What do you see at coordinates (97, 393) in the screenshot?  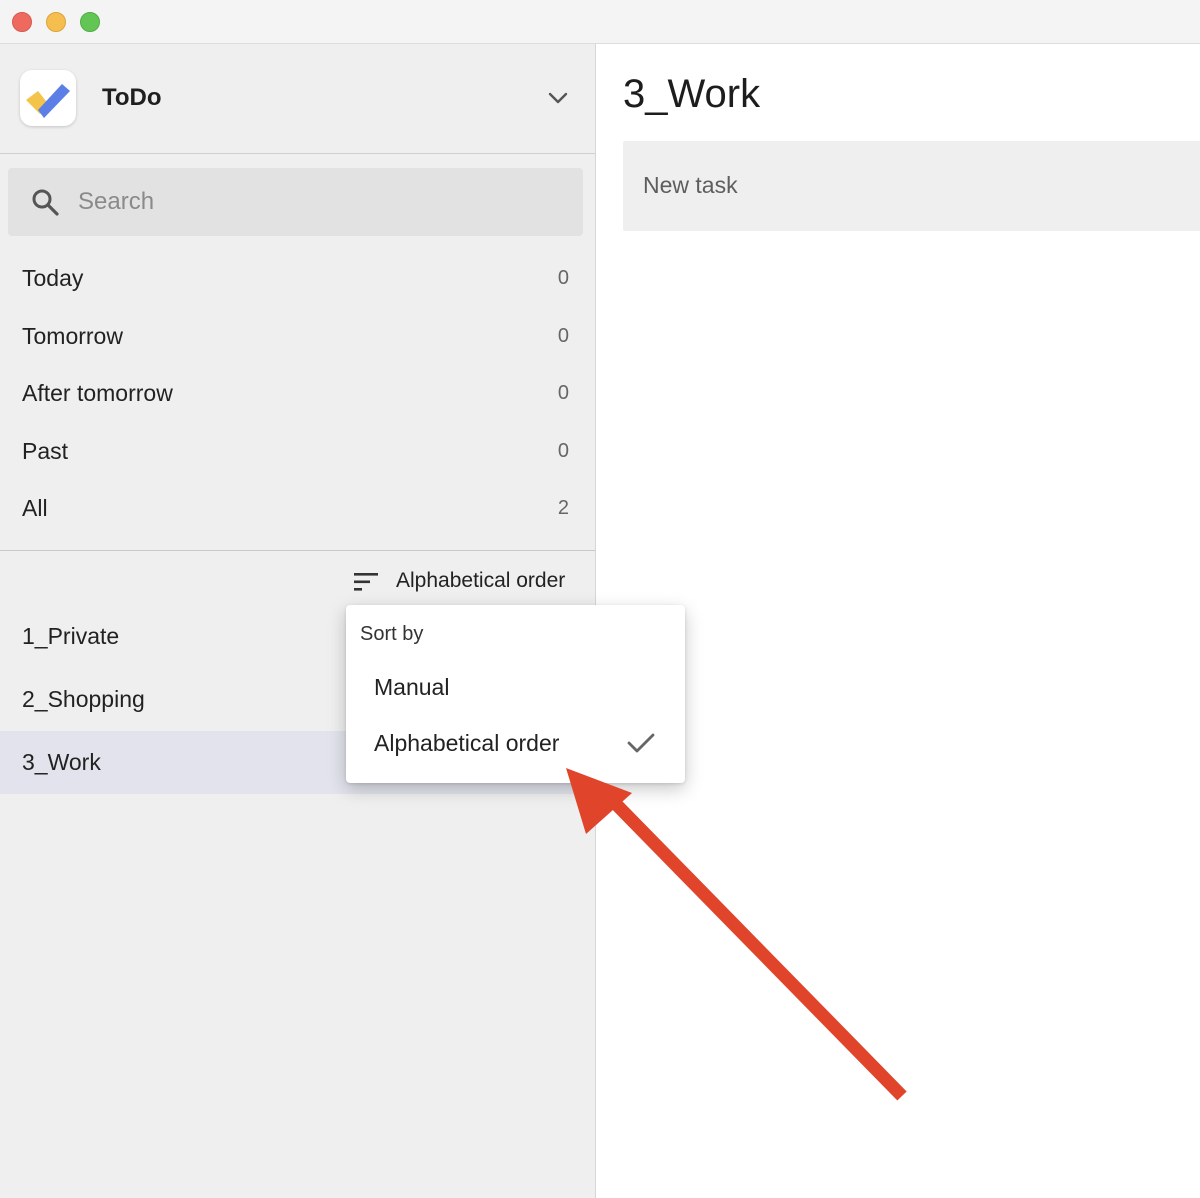 I see `filter-label: After tomorrow` at bounding box center [97, 393].